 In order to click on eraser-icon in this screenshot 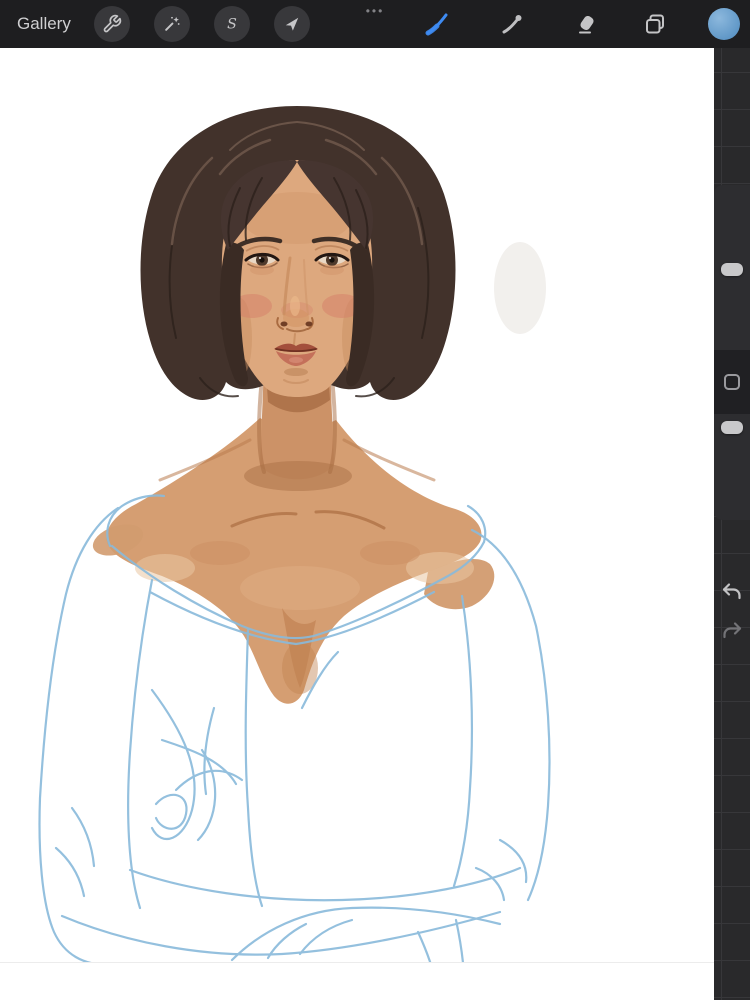, I will do `click(586, 24)`.